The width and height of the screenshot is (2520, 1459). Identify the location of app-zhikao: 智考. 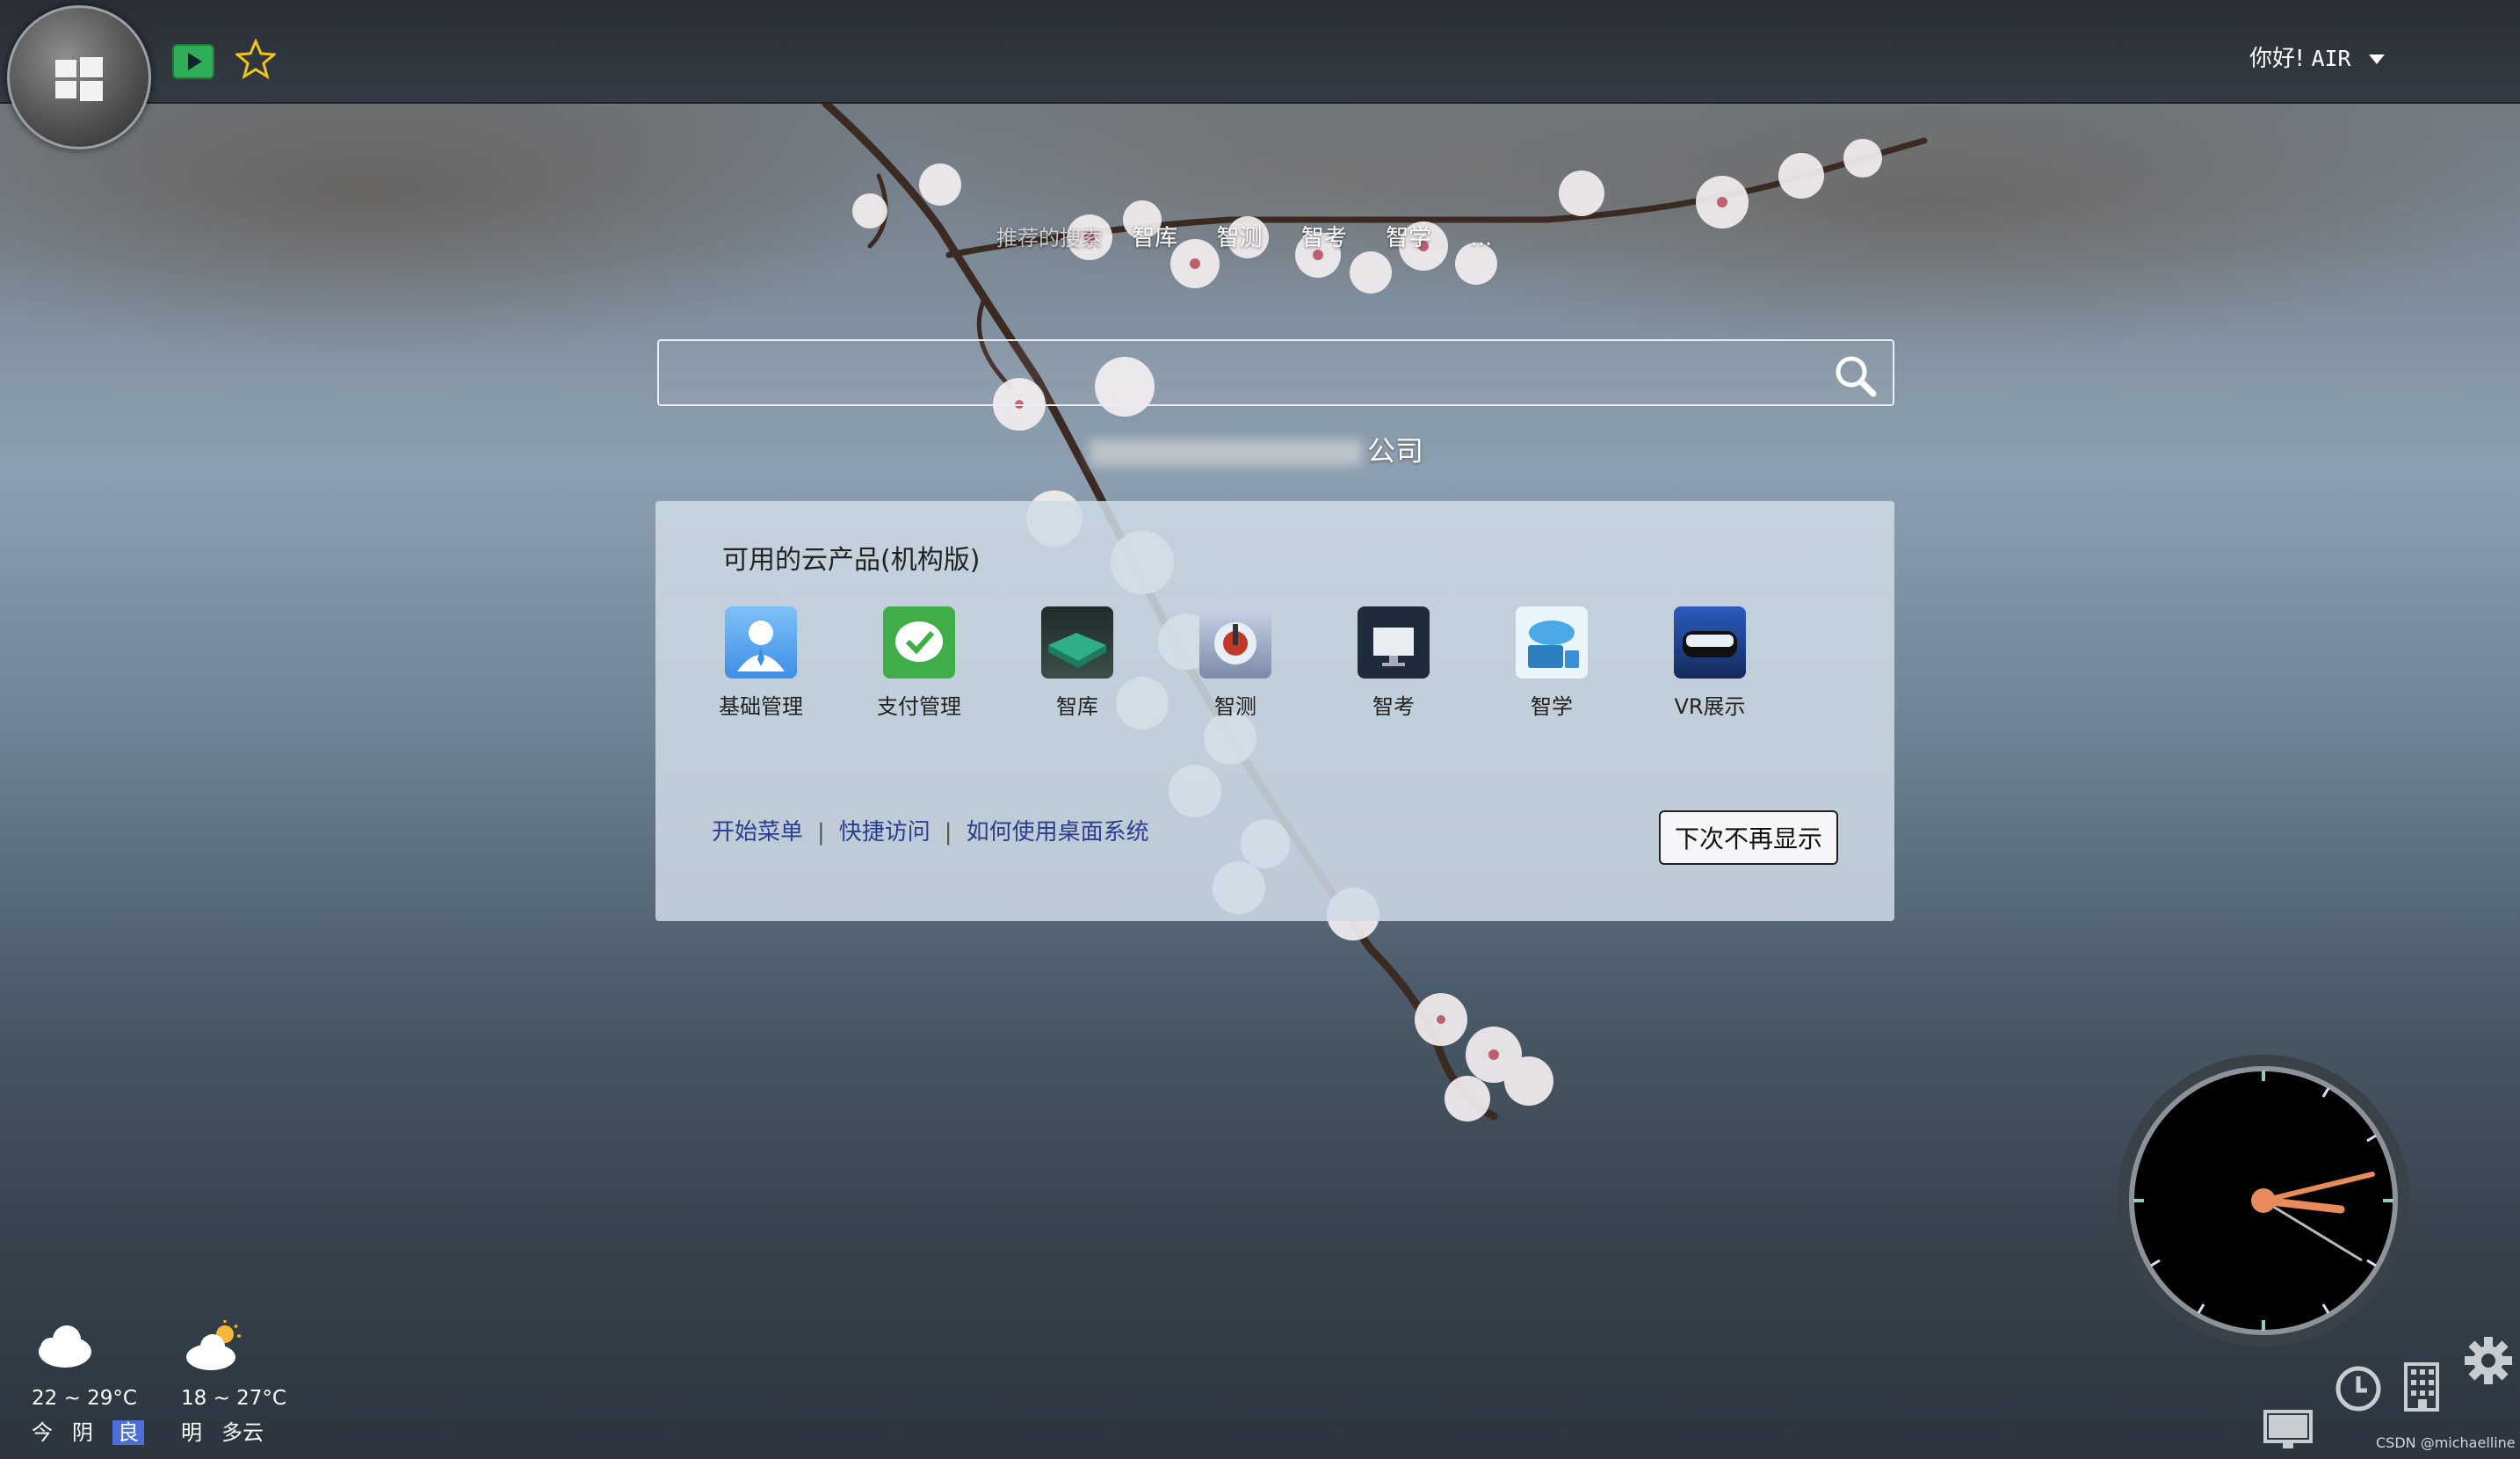
(1393, 672).